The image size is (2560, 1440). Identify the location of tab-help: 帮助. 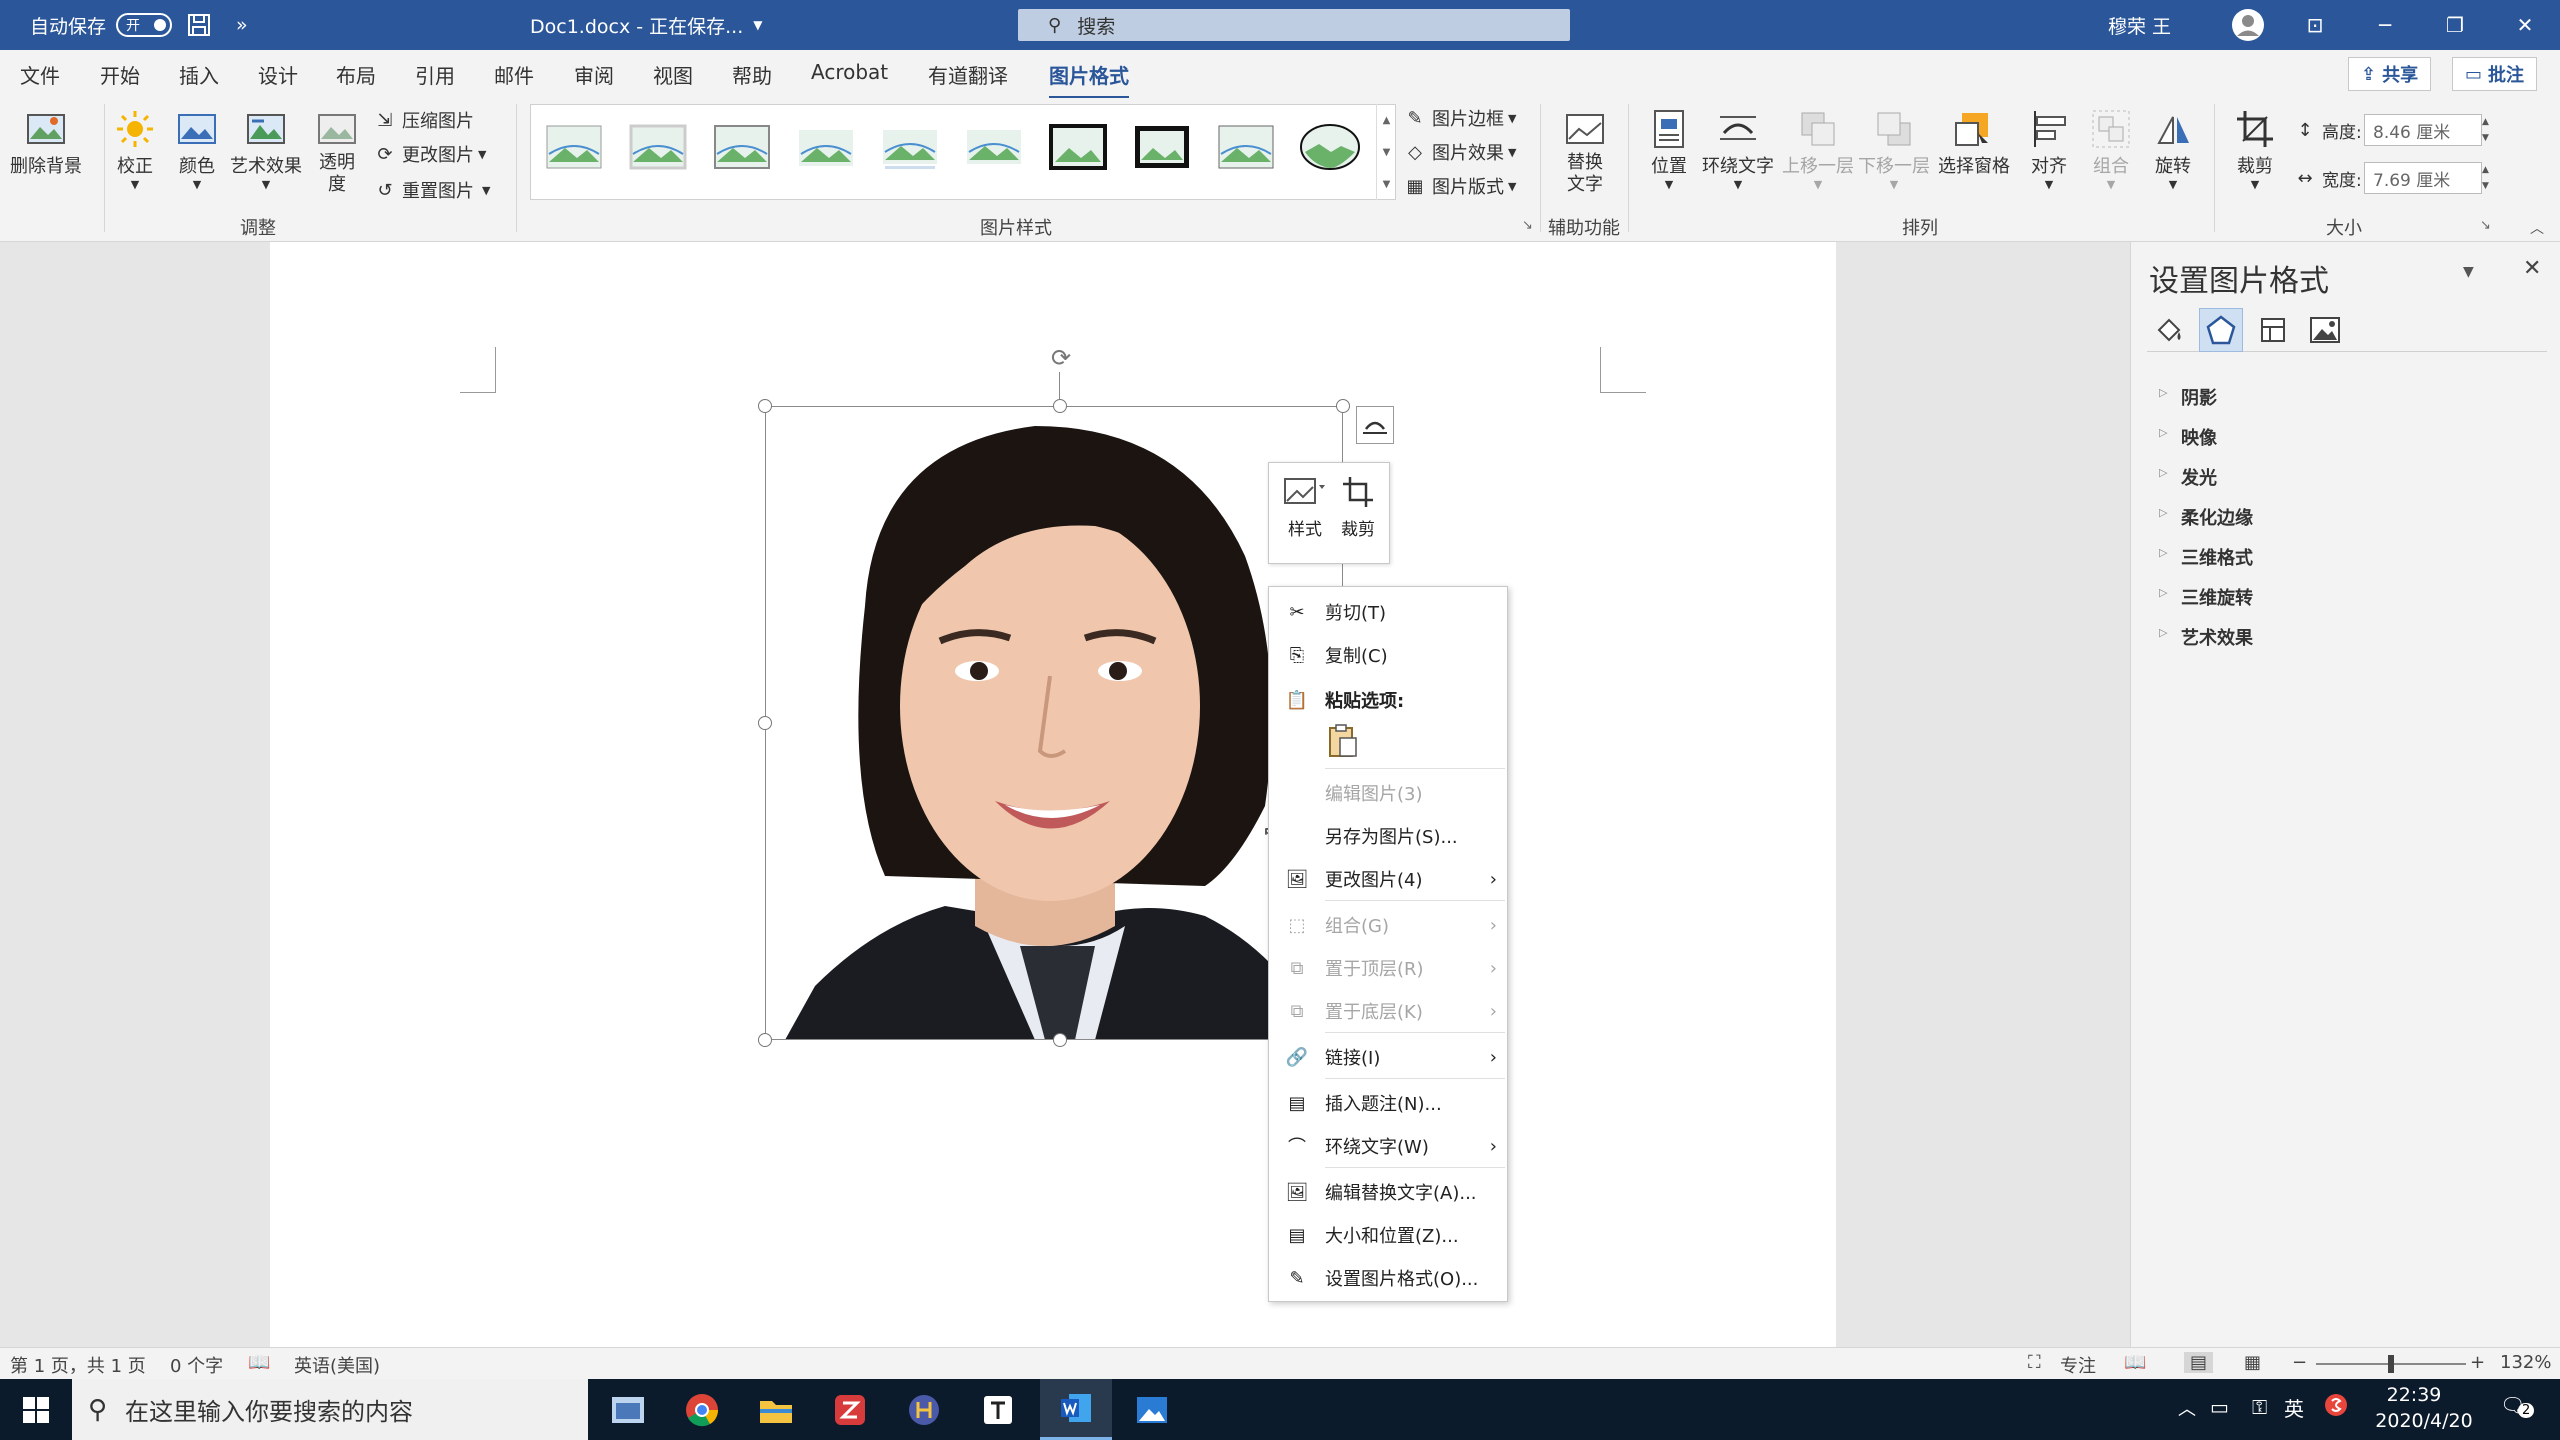
(752, 74).